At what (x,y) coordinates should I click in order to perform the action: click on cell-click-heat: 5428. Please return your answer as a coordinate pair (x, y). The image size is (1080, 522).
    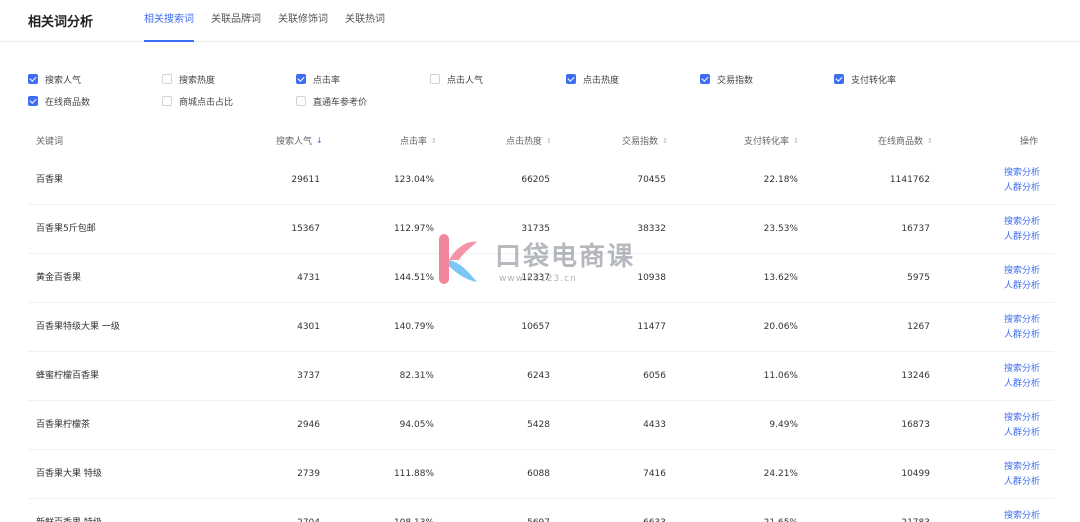
    Looking at the image, I should click on (538, 425).